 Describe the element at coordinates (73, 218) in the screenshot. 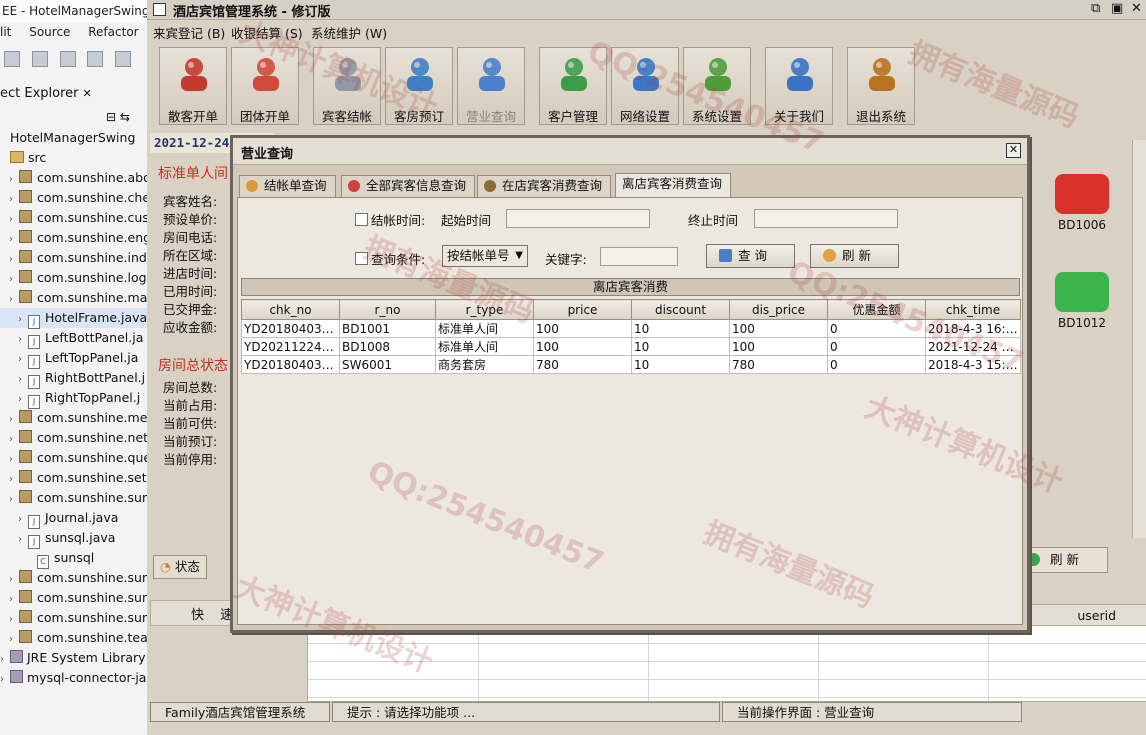

I see `tree-item: › com.sunshine.custo` at that location.